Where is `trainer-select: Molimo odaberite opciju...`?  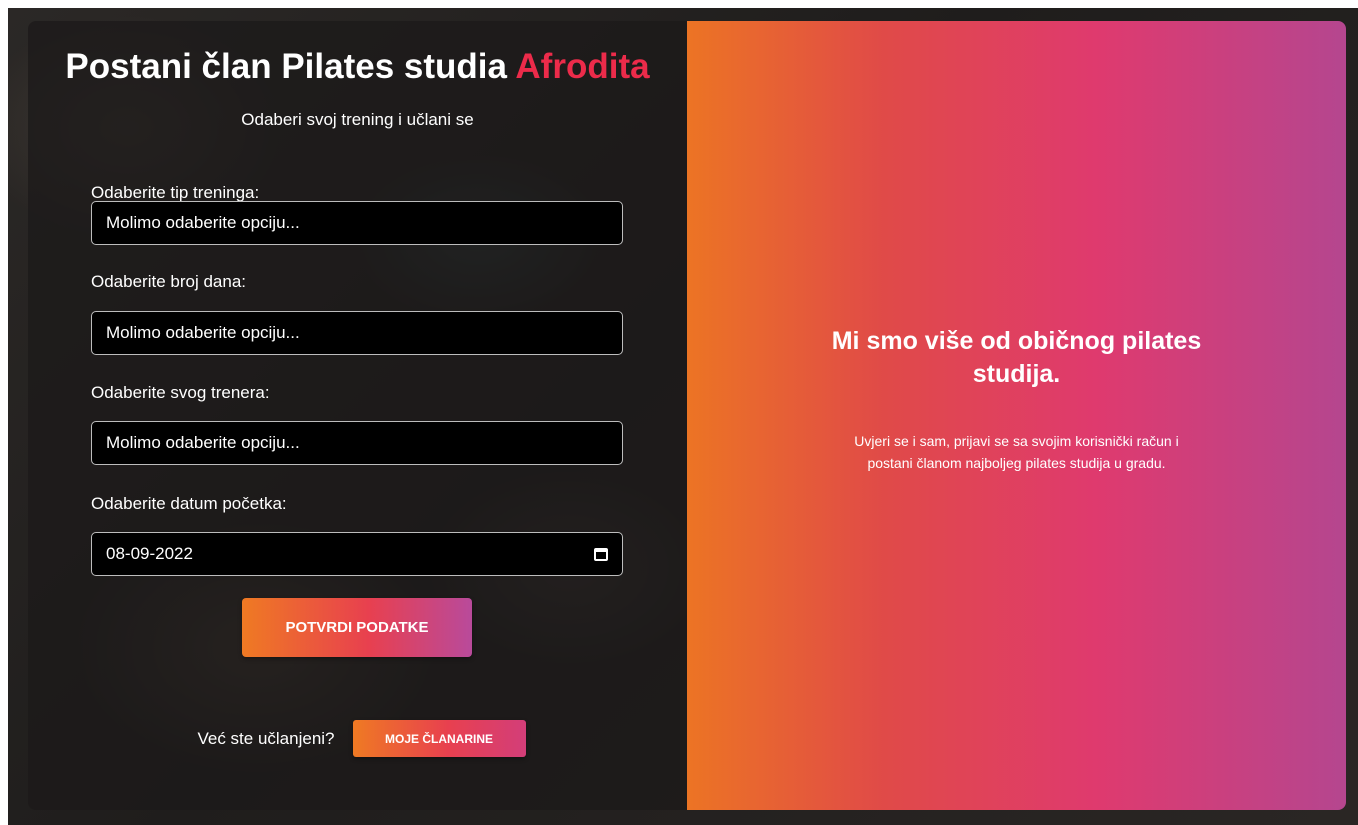 trainer-select: Molimo odaberite opciju... is located at coordinates (357, 443).